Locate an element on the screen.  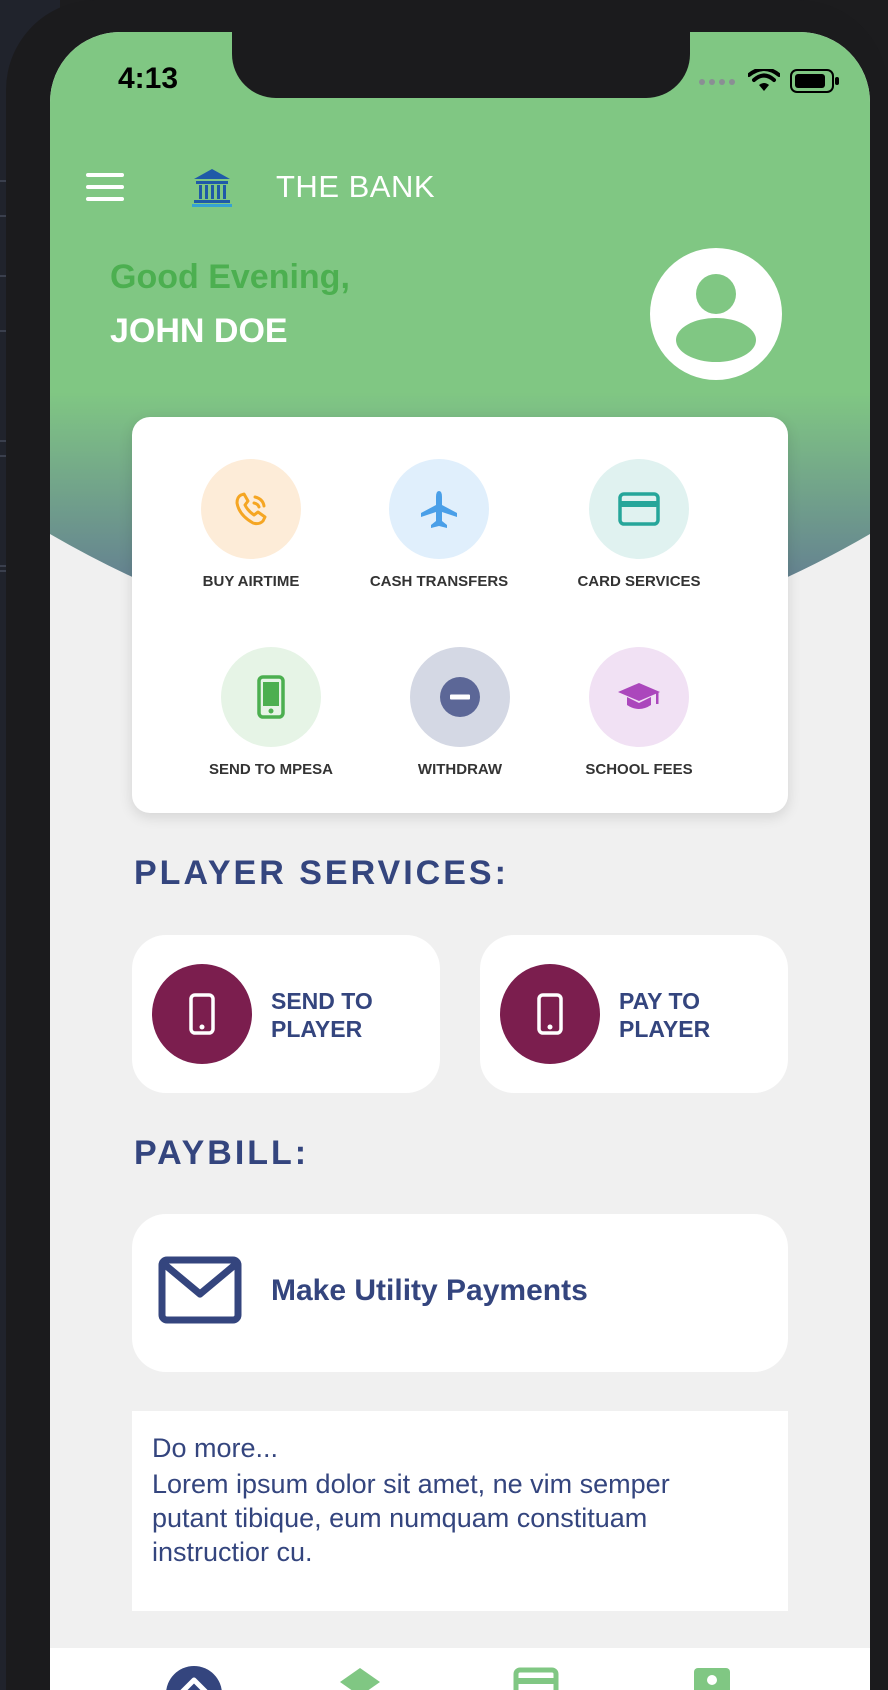
service-card-services: CARD SERVICES is located at coordinates (639, 524).